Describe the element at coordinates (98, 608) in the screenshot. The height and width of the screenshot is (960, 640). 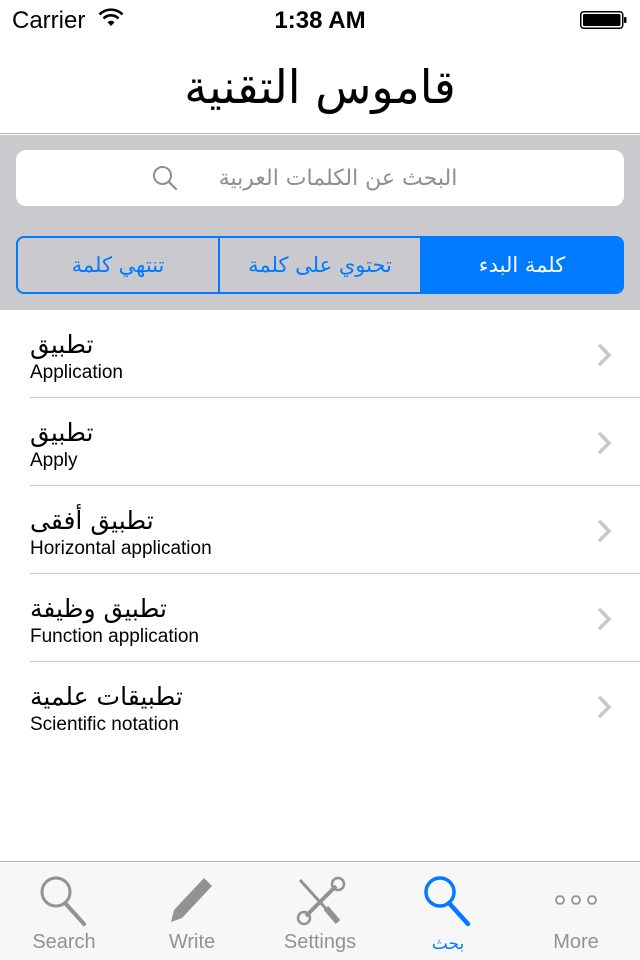
I see `arabic-term: تطبيق وظيفة` at that location.